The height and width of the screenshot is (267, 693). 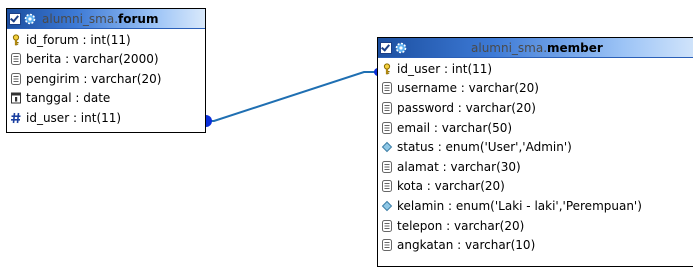 I want to click on field-label: username : varchar(20), so click(x=468, y=88).